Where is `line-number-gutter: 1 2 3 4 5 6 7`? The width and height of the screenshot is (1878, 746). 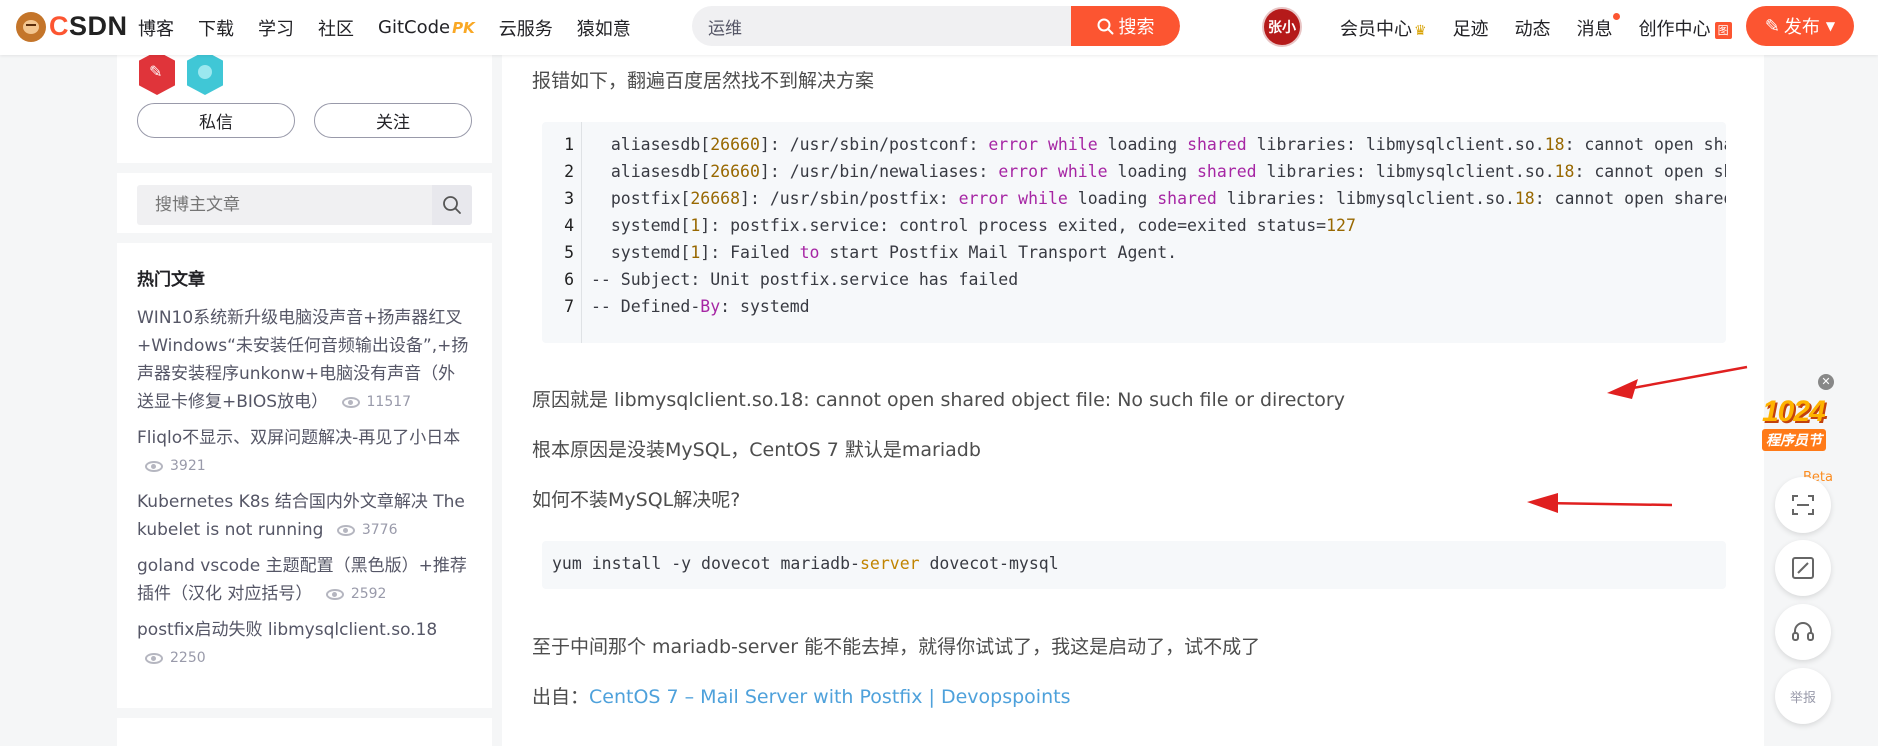 line-number-gutter: 1 2 3 4 5 6 7 is located at coordinates (562, 232).